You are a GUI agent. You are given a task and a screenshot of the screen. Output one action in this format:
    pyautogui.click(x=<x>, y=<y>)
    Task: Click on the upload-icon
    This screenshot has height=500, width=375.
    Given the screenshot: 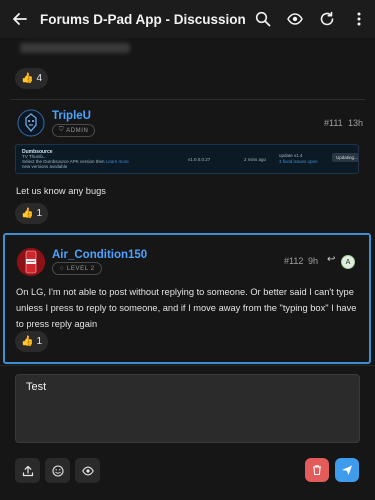 What is the action you would take?
    pyautogui.click(x=27, y=470)
    